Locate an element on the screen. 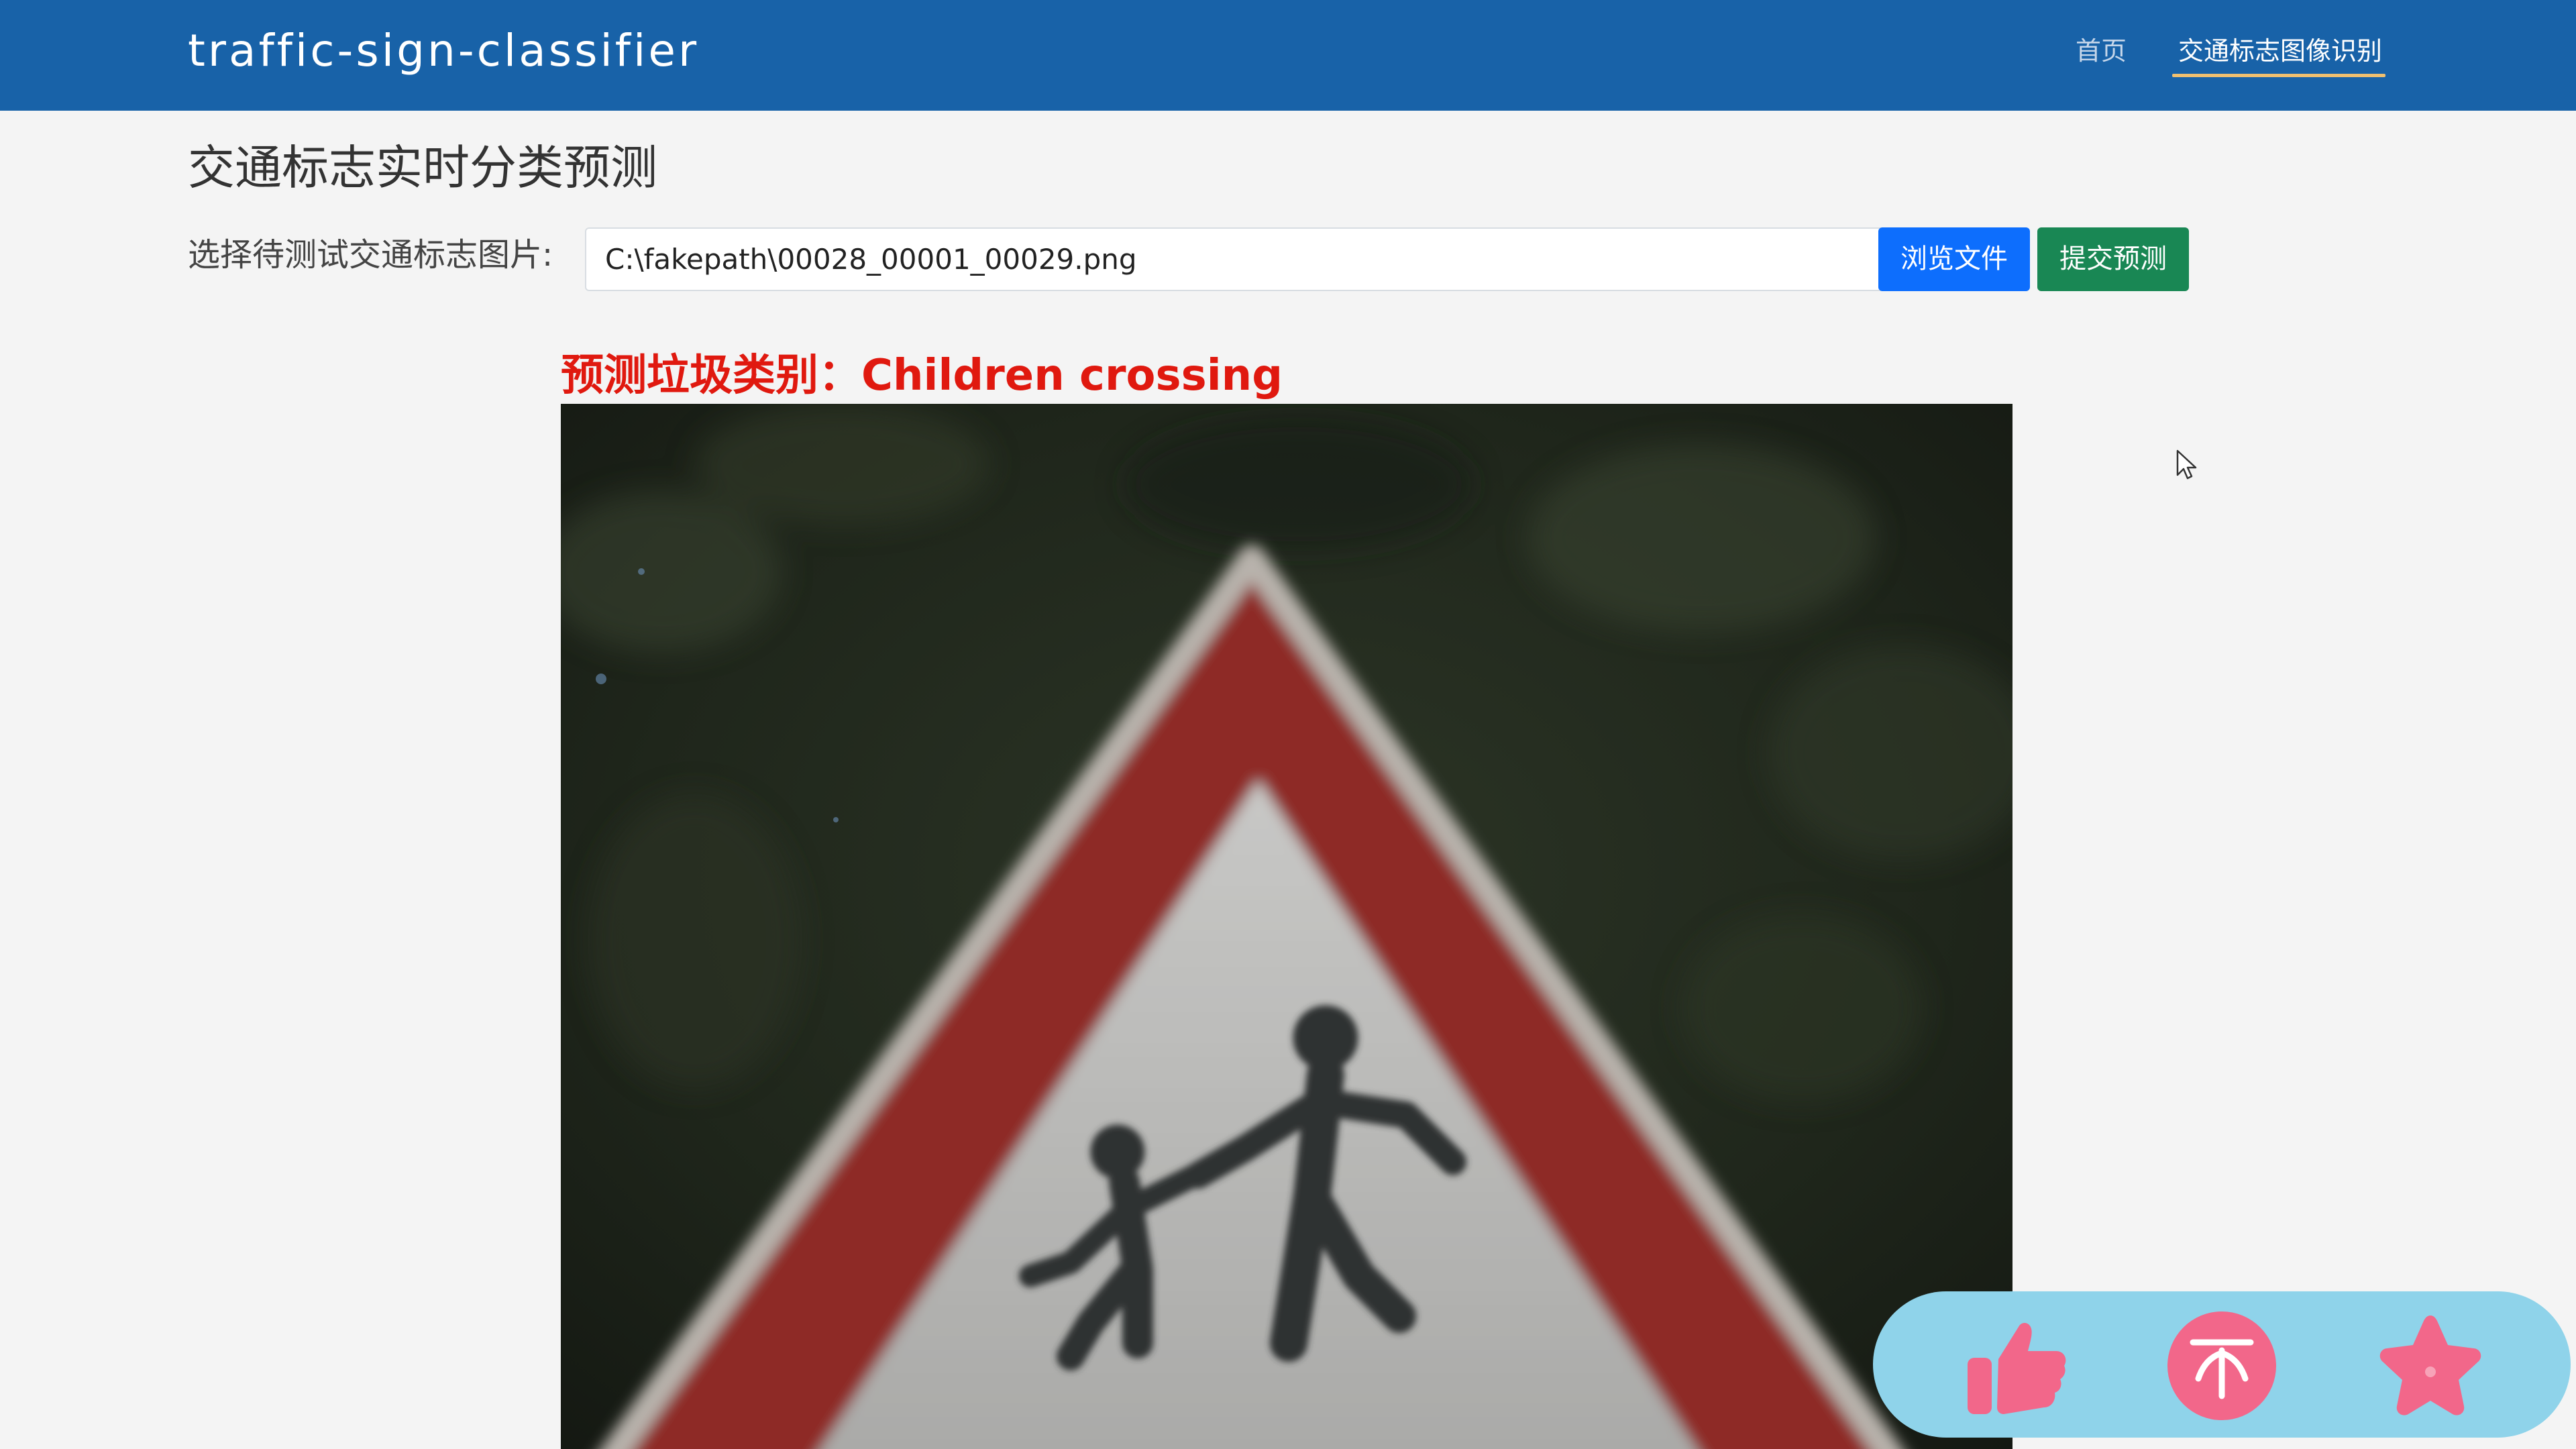 Image resolution: width=2576 pixels, height=1449 pixels. top-navbar: traffic-sign-classifier 首页 交通标志图像识别 is located at coordinates (1288, 55).